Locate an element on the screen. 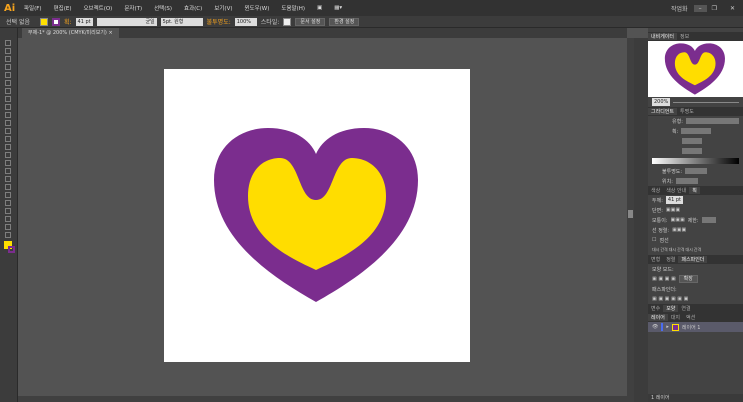 The image size is (743, 402). variables-tabs: 변수 모양 연결 is located at coordinates (695, 308).